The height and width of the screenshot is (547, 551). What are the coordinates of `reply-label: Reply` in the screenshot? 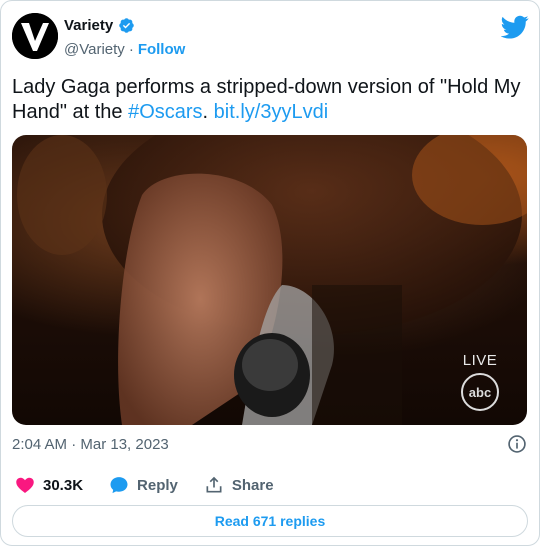 It's located at (157, 485).